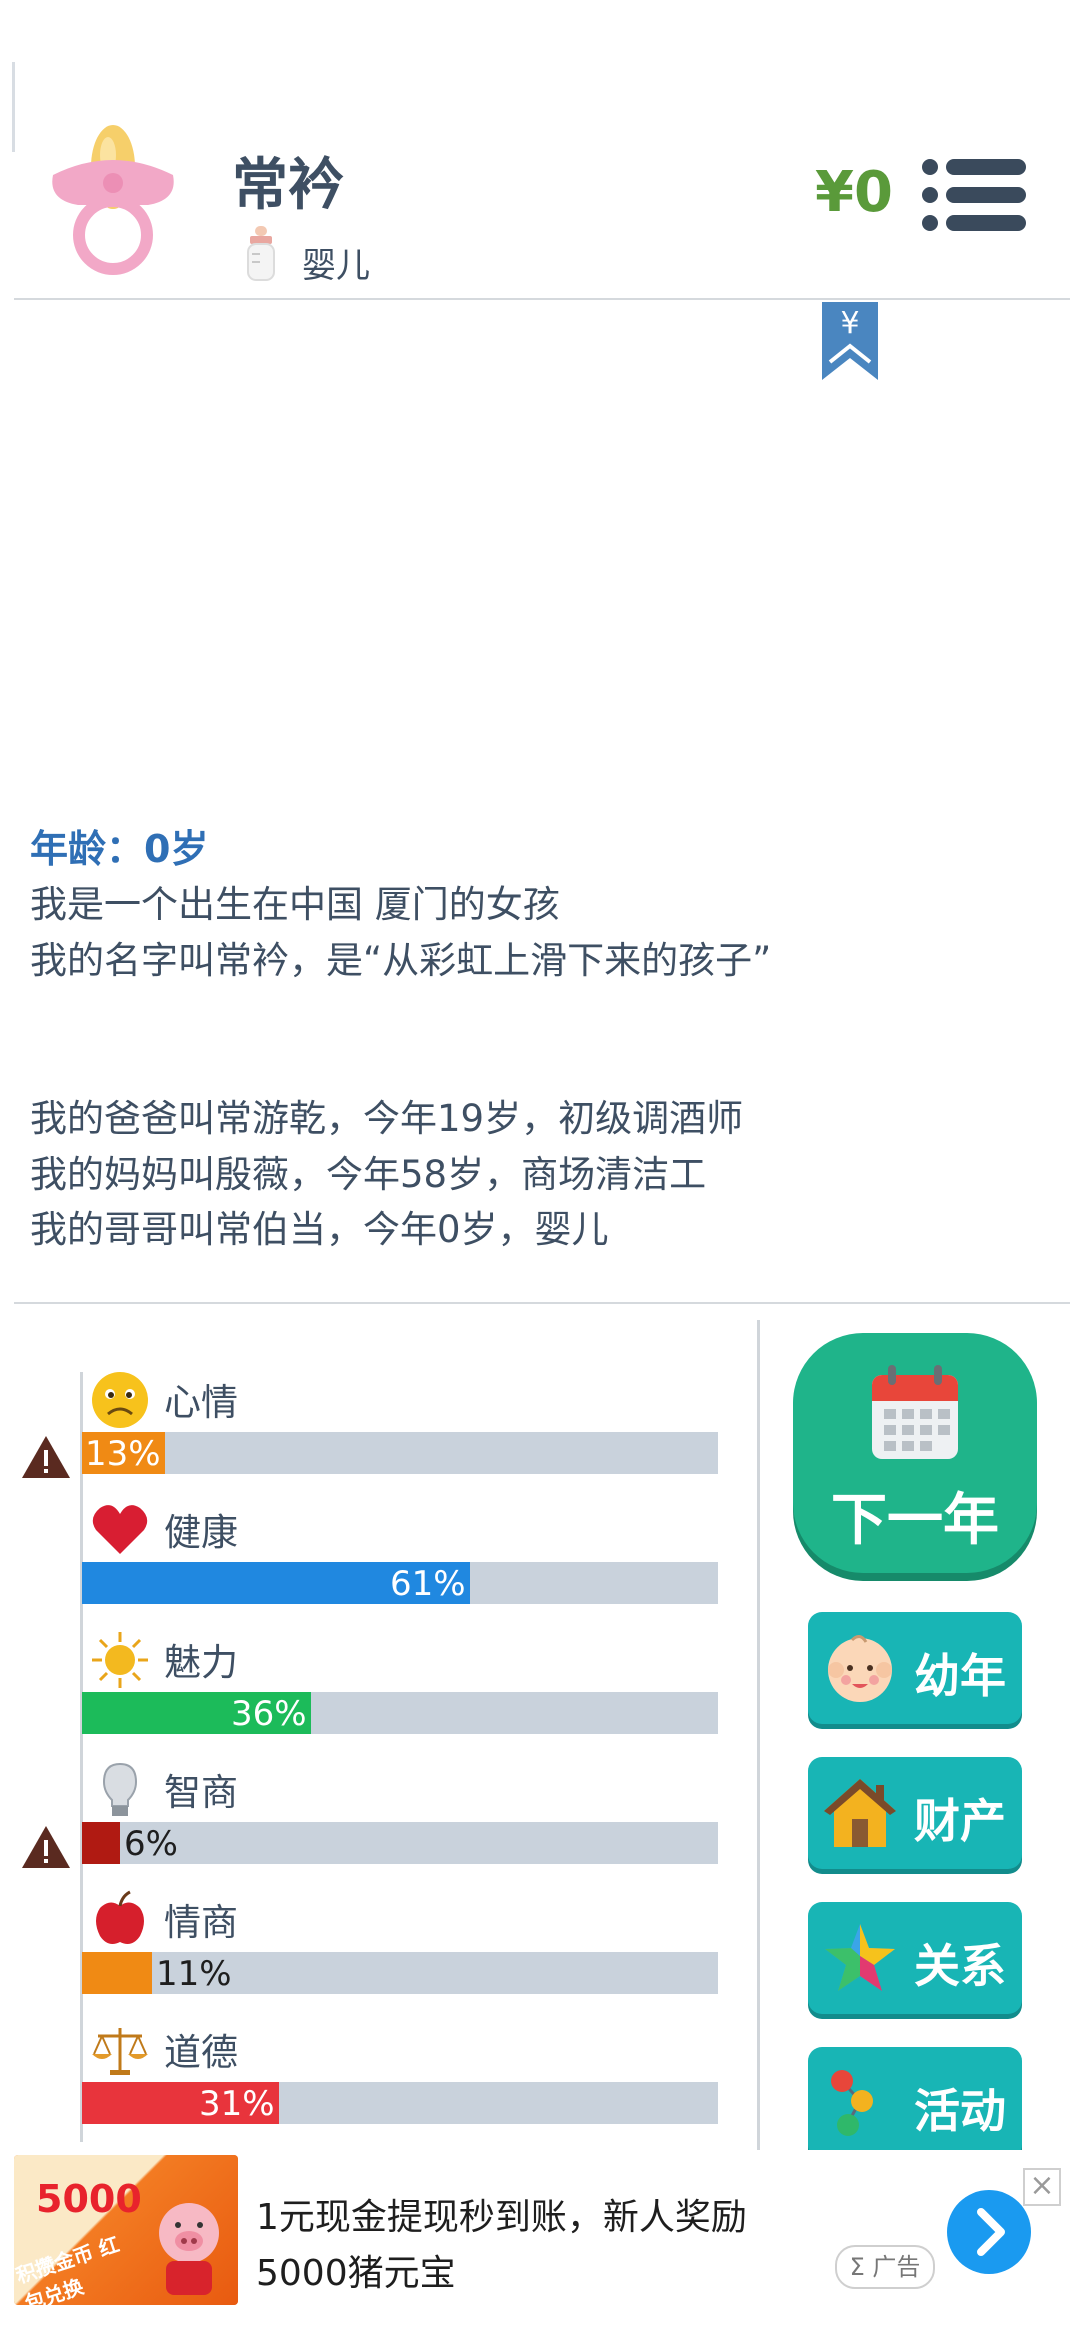  I want to click on stats-axis-line, so click(81, 1757).